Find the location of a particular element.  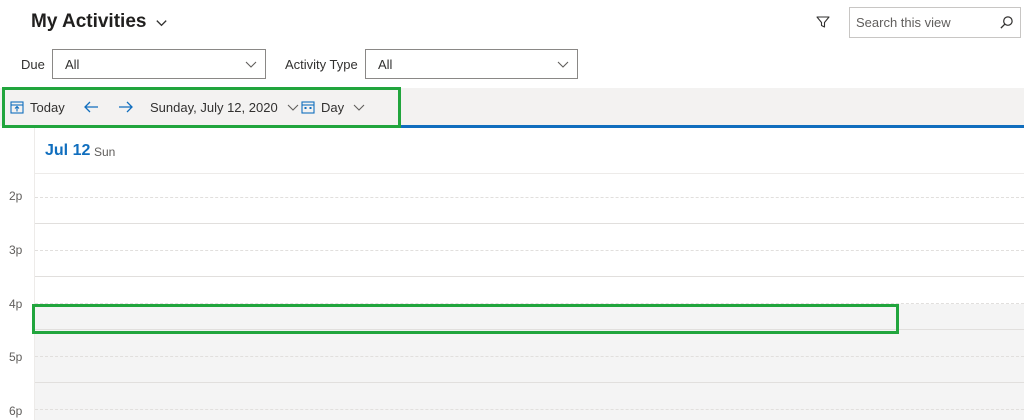

day-weekday: Sun is located at coordinates (105, 152).